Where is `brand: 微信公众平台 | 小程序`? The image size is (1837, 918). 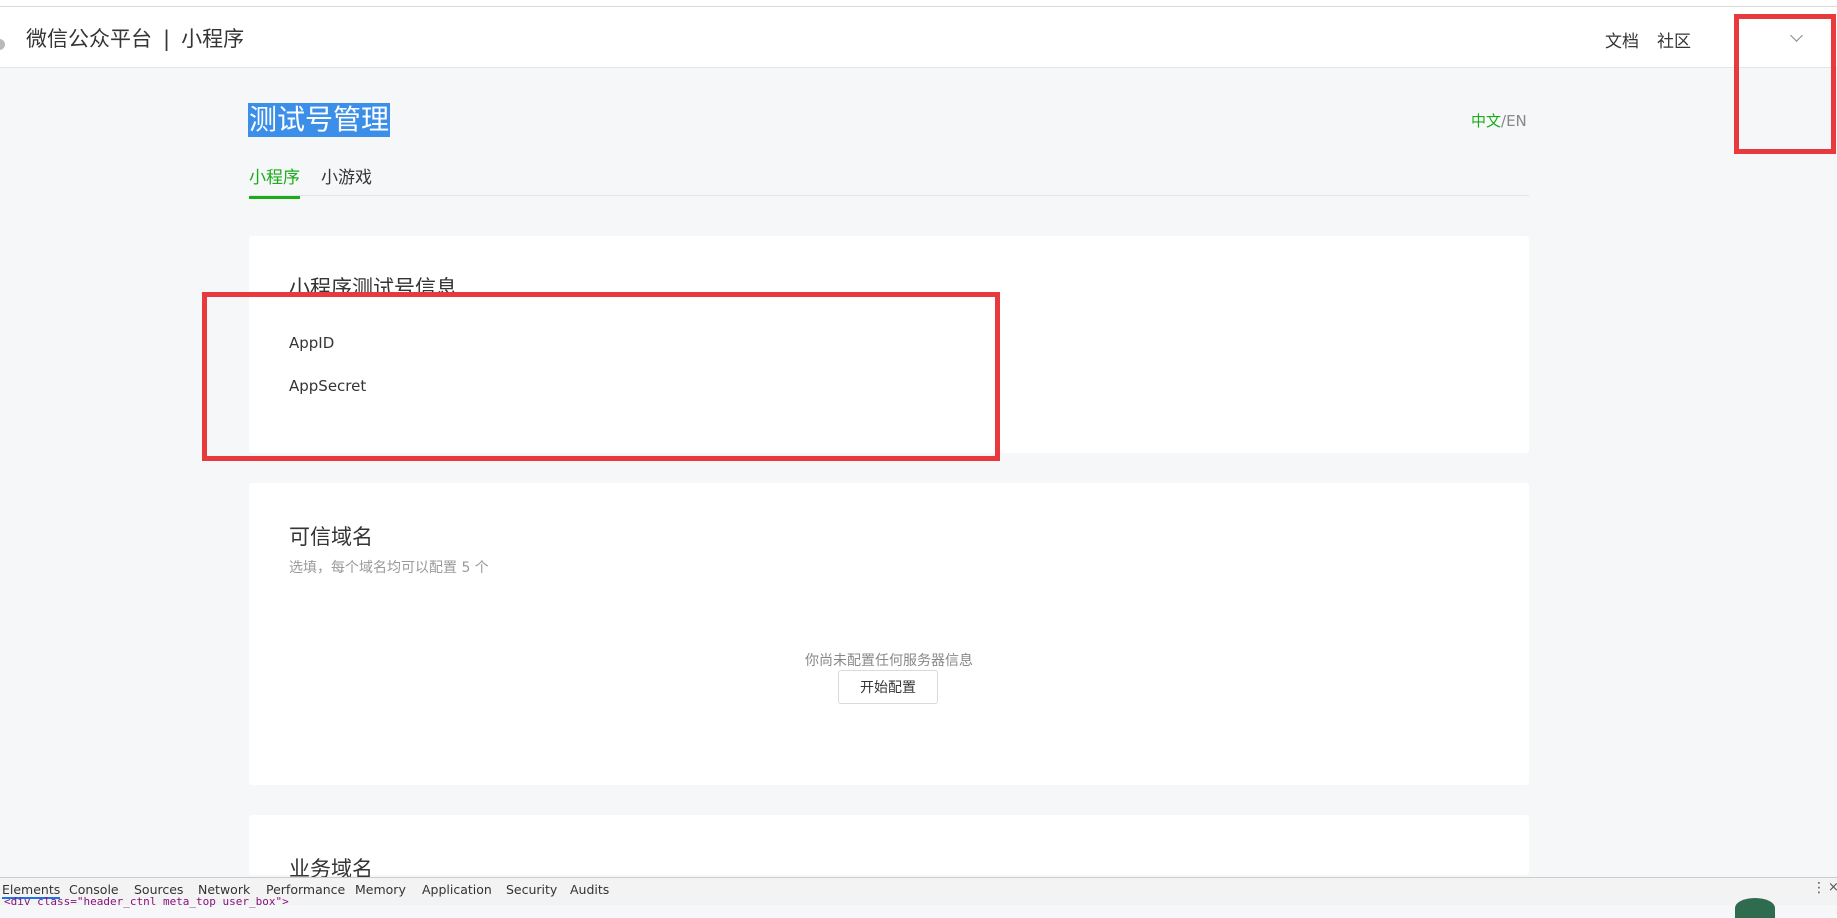
brand: 微信公众平台 | 小程序 is located at coordinates (135, 38).